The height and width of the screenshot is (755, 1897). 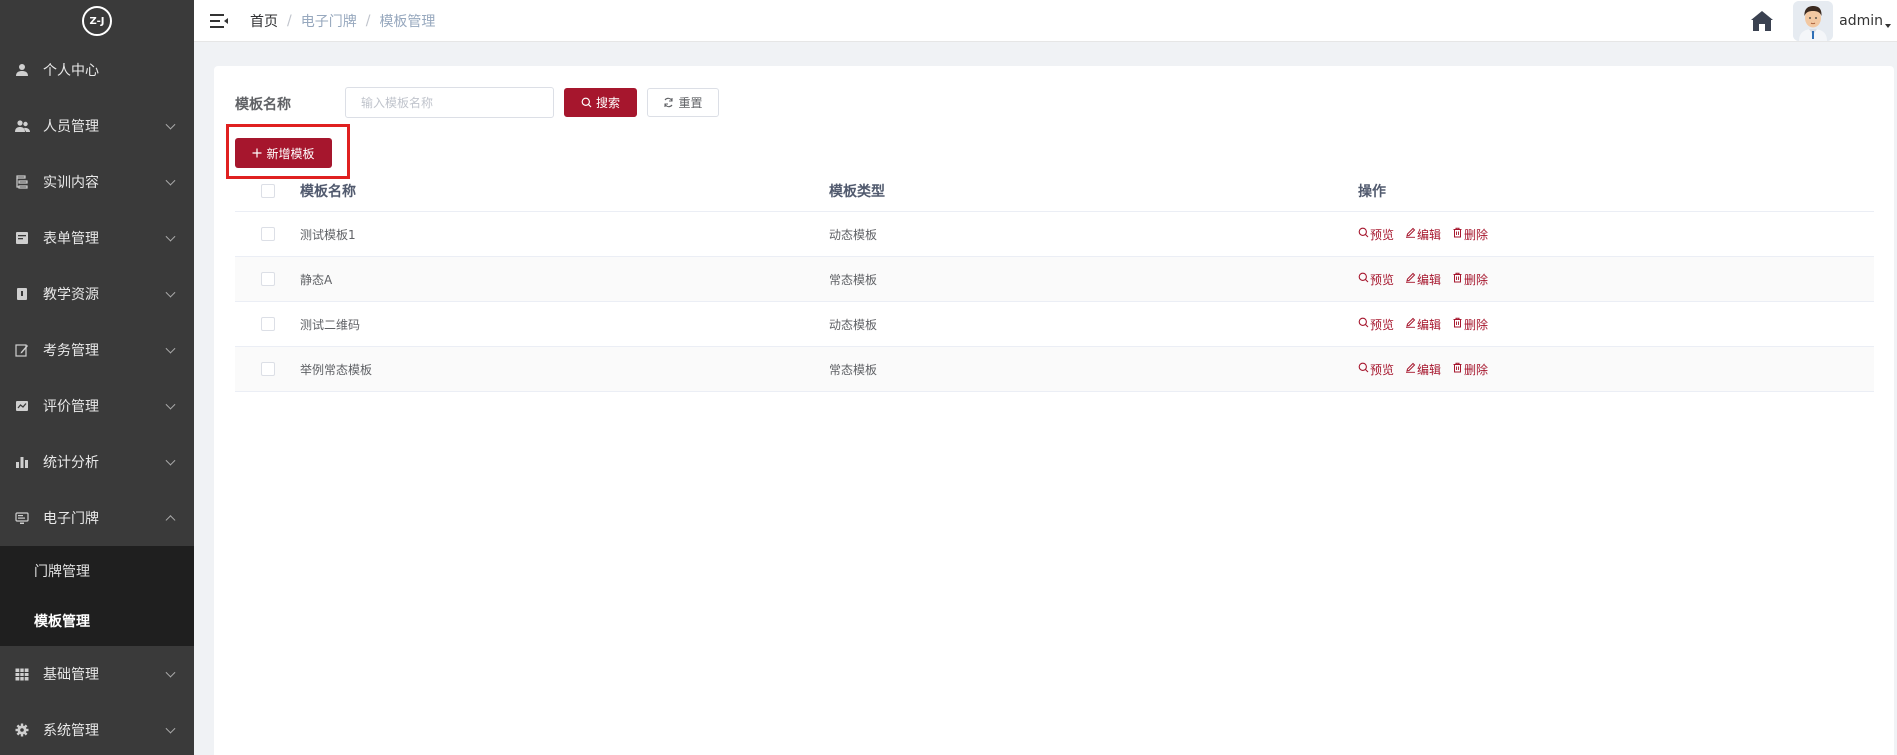 What do you see at coordinates (62, 572) in the screenshot?
I see `sidebar-subitem-label: 门牌管理` at bounding box center [62, 572].